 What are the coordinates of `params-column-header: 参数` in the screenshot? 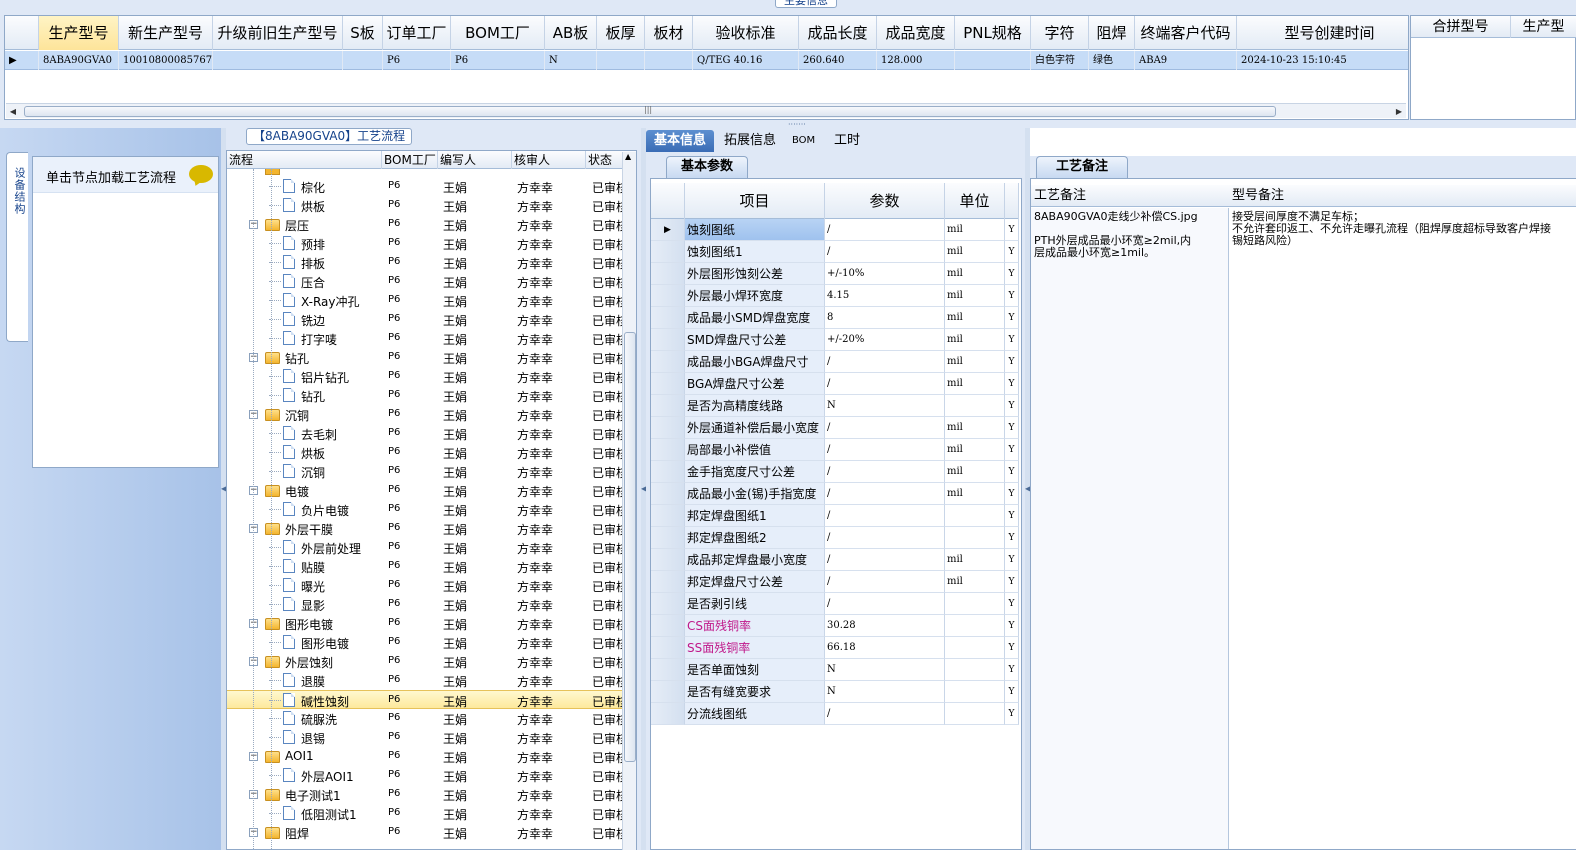 It's located at (885, 201).